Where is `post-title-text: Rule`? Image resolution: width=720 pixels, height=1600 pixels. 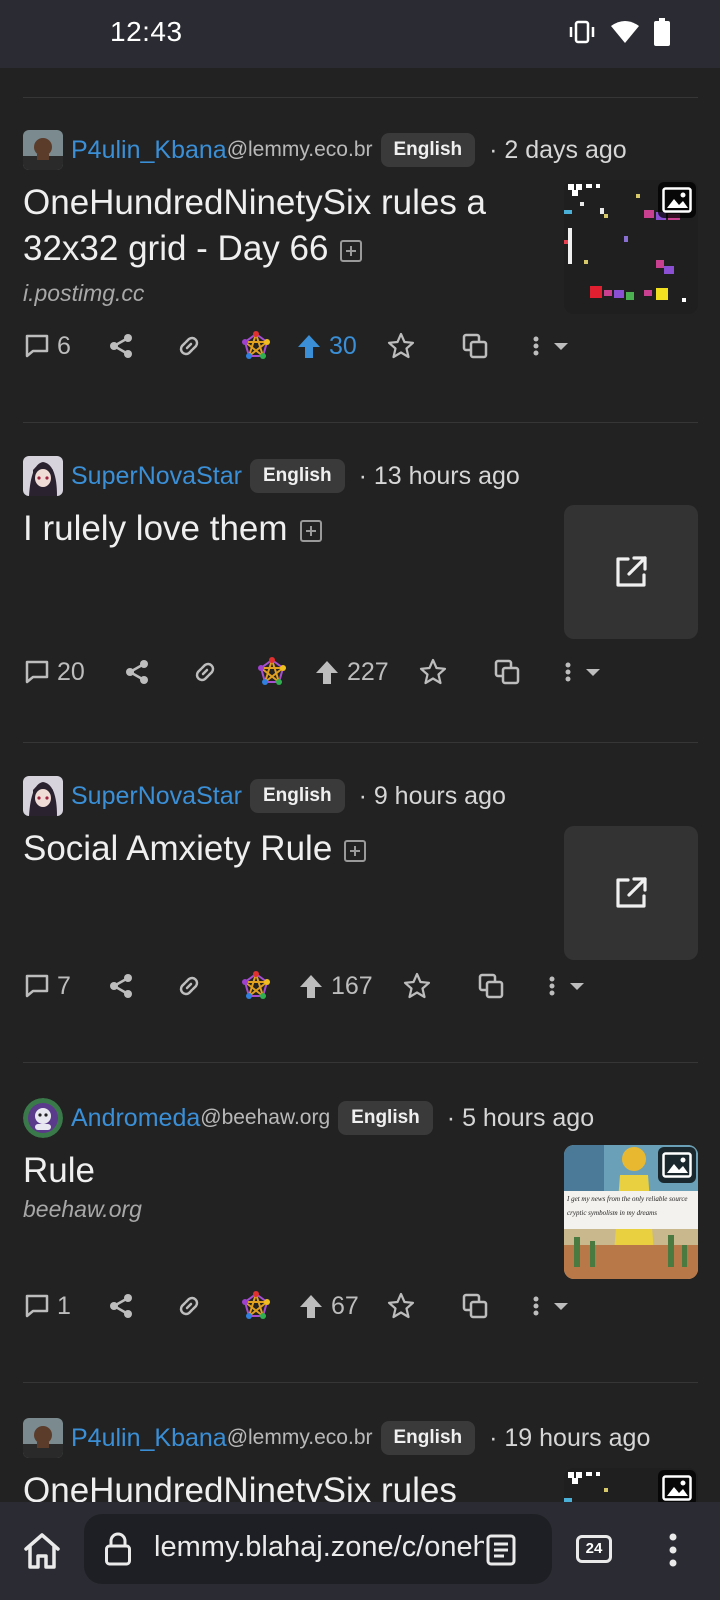
post-title-text: Rule is located at coordinates (59, 1170).